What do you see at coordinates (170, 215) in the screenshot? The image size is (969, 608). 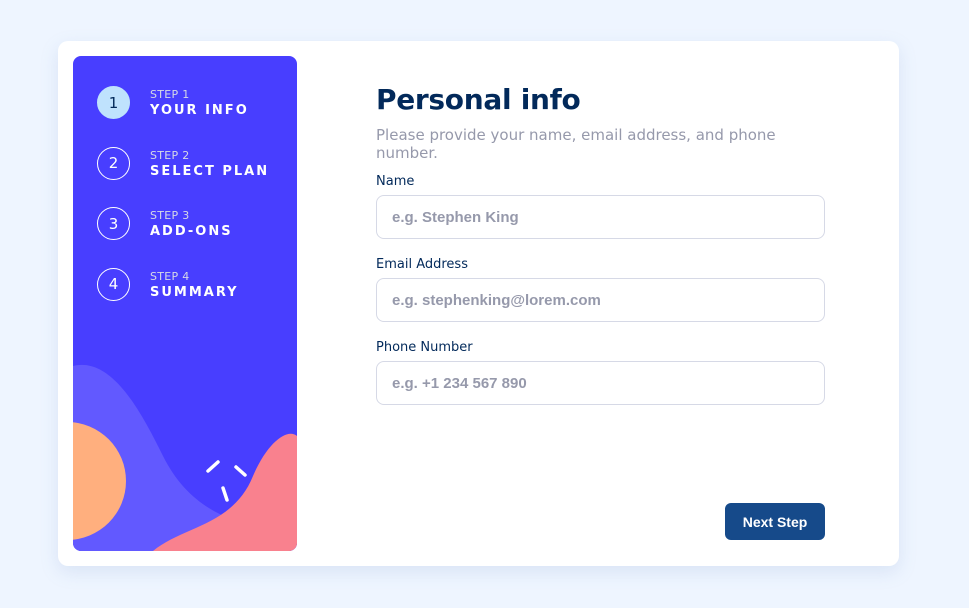 I see `step-label: STEP 3` at bounding box center [170, 215].